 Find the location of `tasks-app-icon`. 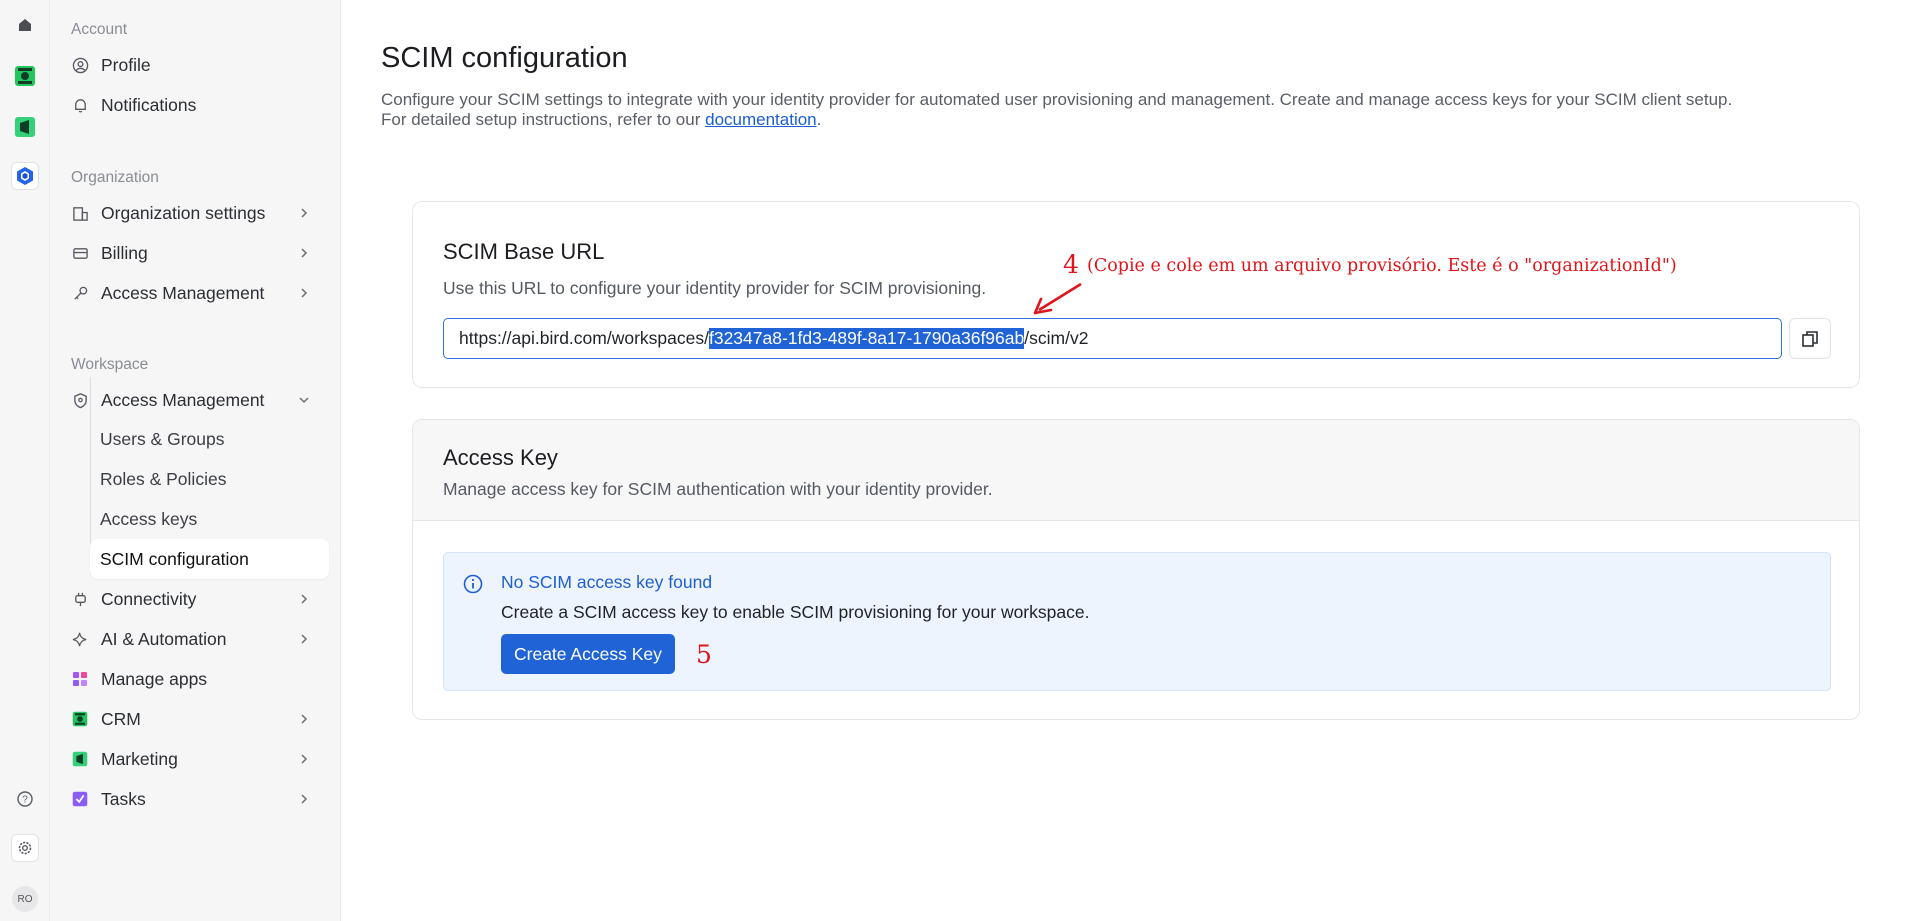

tasks-app-icon is located at coordinates (80, 799).